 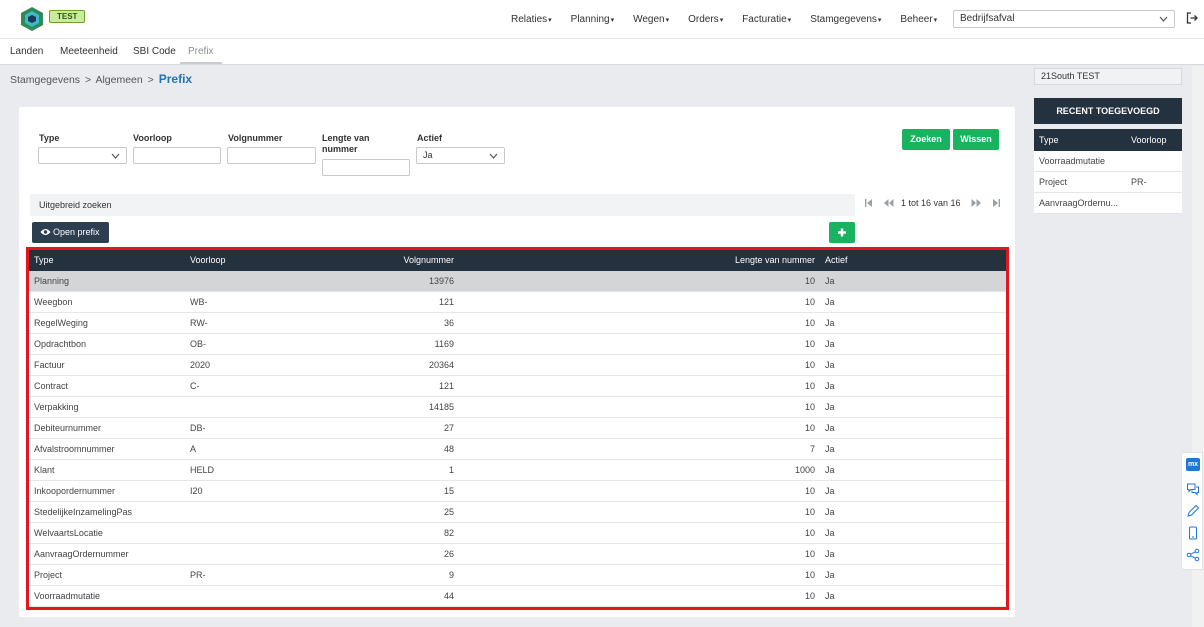 I want to click on menu-wegen: Wegen▾, so click(x=651, y=19).